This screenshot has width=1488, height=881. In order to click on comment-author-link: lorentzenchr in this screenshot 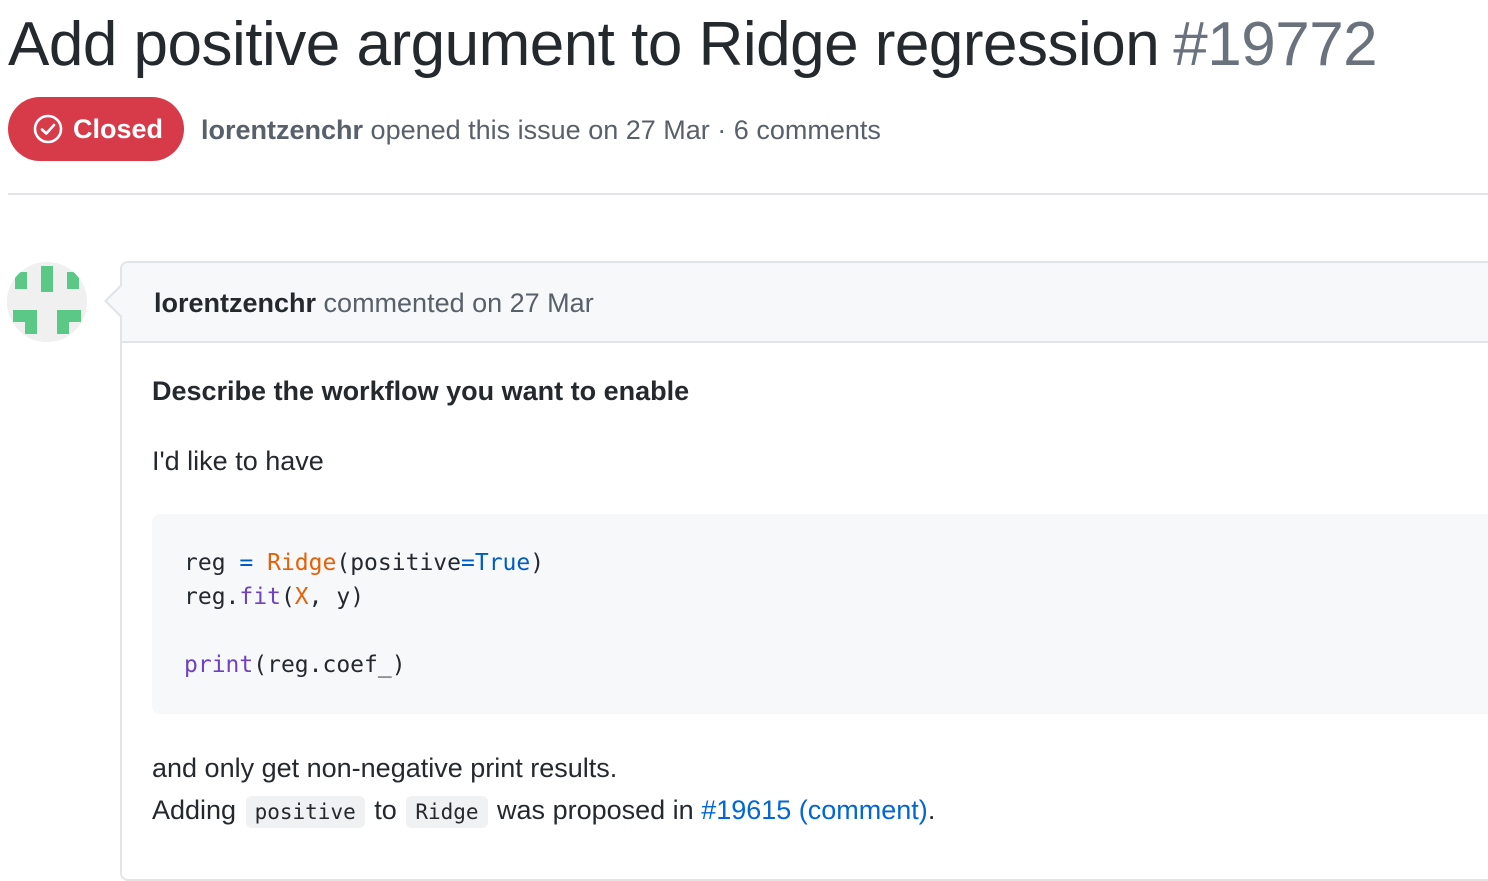, I will do `click(235, 303)`.